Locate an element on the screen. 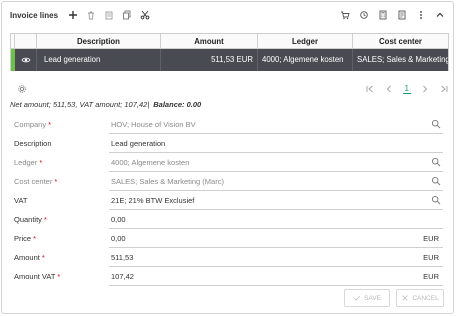 Image resolution: width=456 pixels, height=316 pixels. ledger-field: 4000; Algemene kosten is located at coordinates (276, 163).